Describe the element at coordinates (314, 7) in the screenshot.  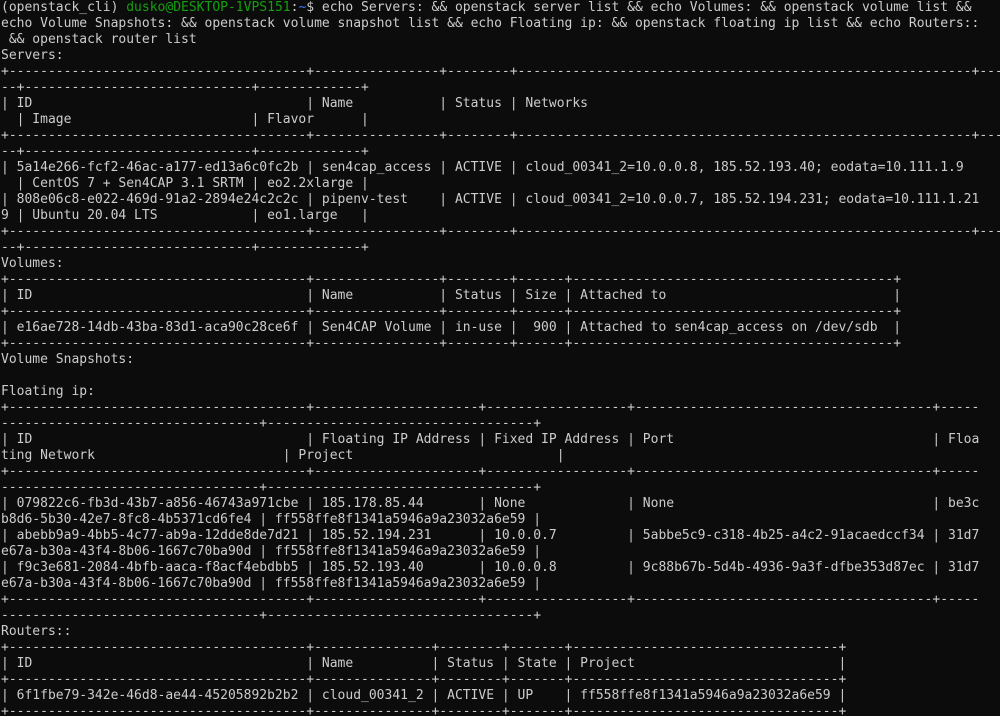
I see `prompt-symbol: $` at that location.